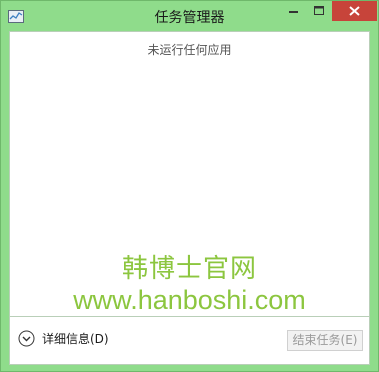 The image size is (379, 372). I want to click on watermark-chinese: 韩博士官网, so click(189, 269).